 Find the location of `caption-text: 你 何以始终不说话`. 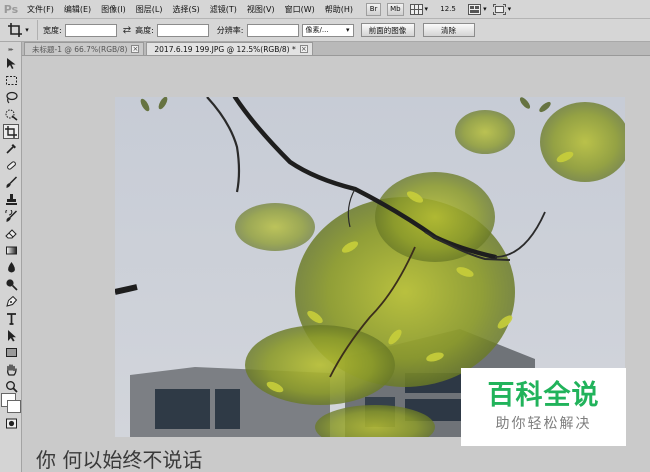

caption-text: 你 何以始终不说话 is located at coordinates (119, 460).